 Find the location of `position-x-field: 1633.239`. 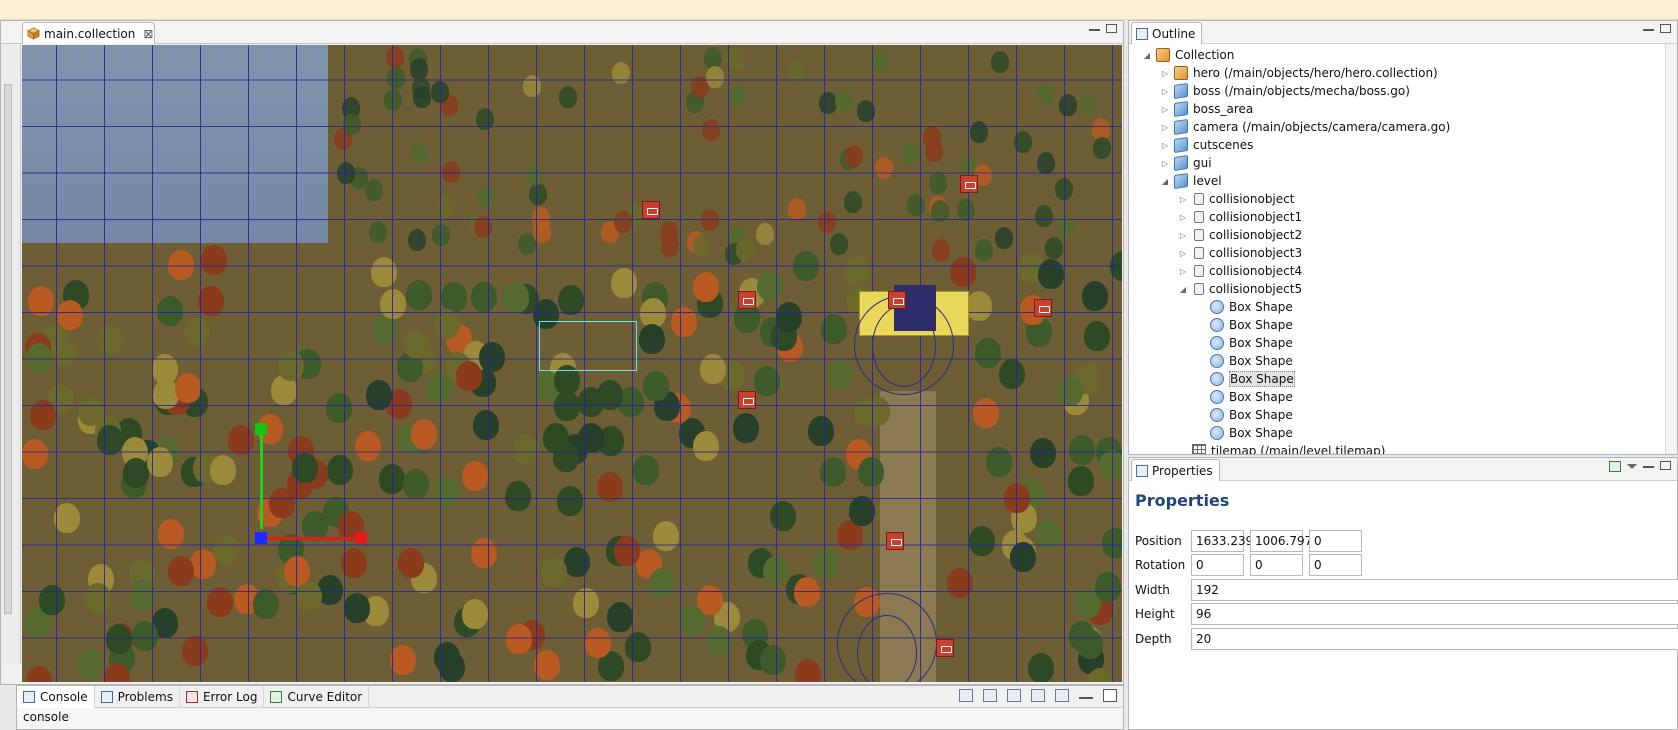

position-x-field: 1633.239 is located at coordinates (1222, 541).